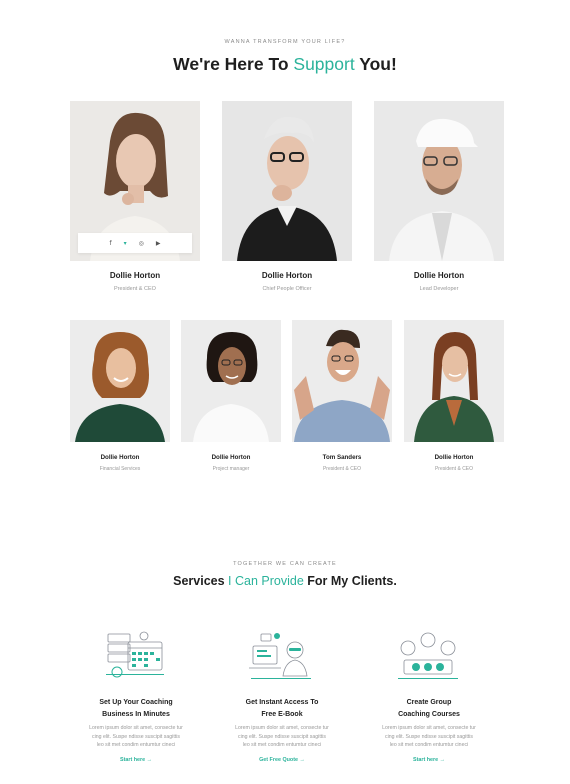  Describe the element at coordinates (266, 581) in the screenshot. I see `services-heading-accent: I Can Provide` at that location.